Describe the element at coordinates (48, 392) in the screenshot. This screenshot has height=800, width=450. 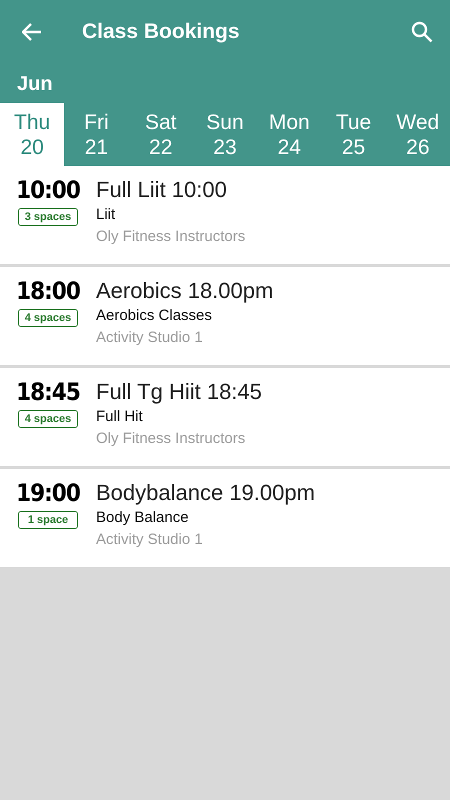
I see `class-time: 18:45` at that location.